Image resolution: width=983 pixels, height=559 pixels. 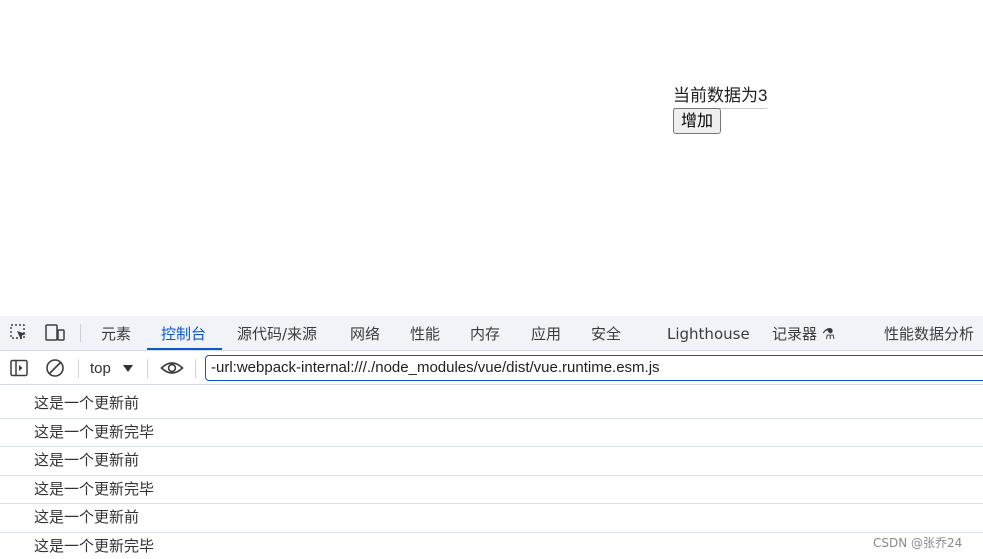 I want to click on sidebar-toggle-icon, so click(x=19, y=368).